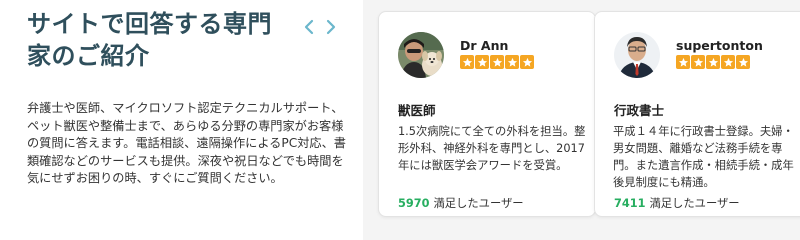 The image size is (800, 240). Describe the element at coordinates (149, 24) in the screenshot. I see `heading-line-1: サイトで回答する専門` at that location.